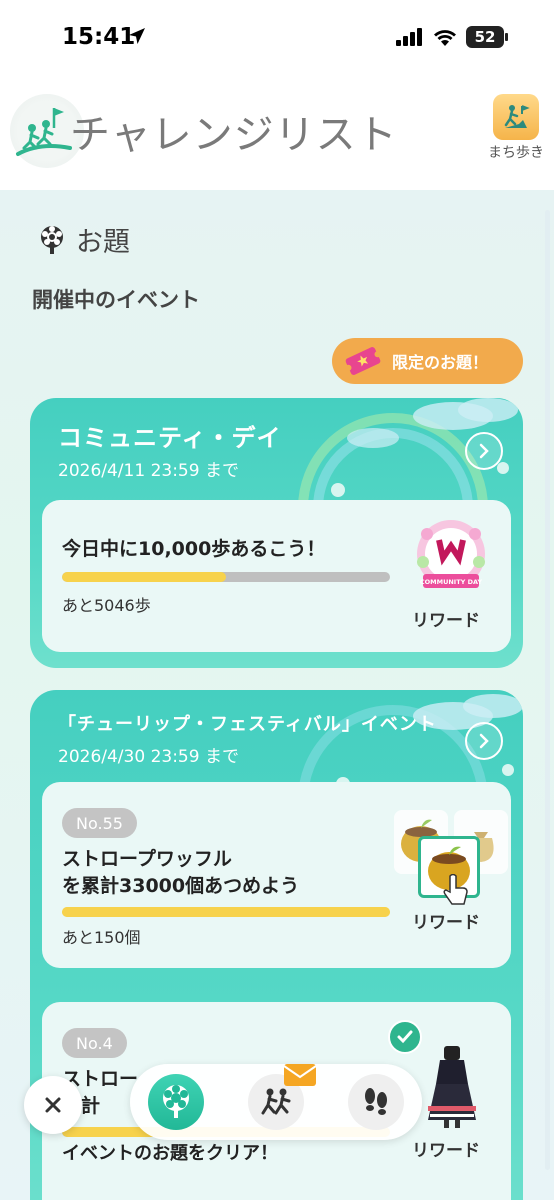  I want to click on signal-icon, so click(409, 37).